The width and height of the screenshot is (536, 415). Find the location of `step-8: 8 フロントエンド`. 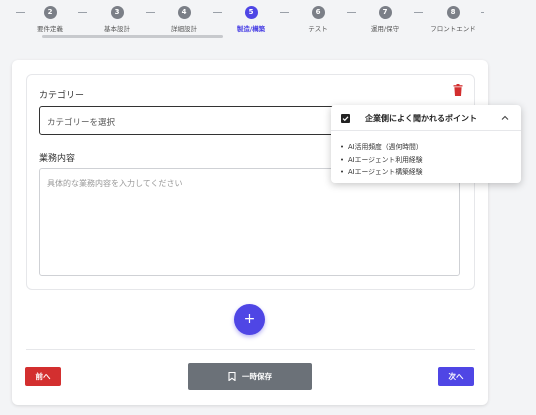

step-8: 8 フロントエンド is located at coordinates (453, 19).